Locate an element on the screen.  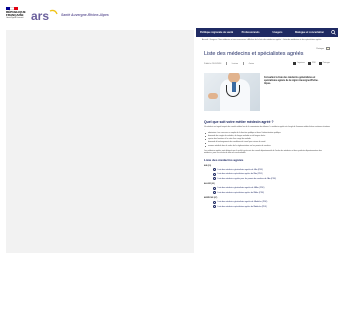
svg-text: ars is located at coordinates (40, 15).